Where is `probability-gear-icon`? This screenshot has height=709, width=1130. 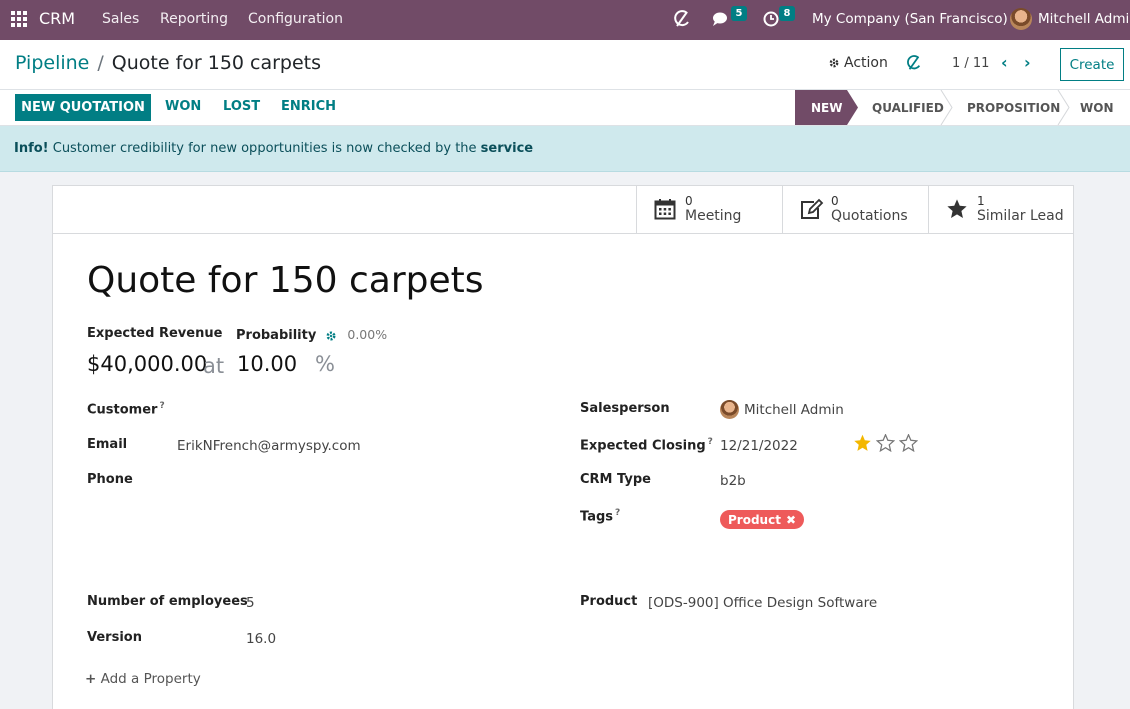 probability-gear-icon is located at coordinates (331, 336).